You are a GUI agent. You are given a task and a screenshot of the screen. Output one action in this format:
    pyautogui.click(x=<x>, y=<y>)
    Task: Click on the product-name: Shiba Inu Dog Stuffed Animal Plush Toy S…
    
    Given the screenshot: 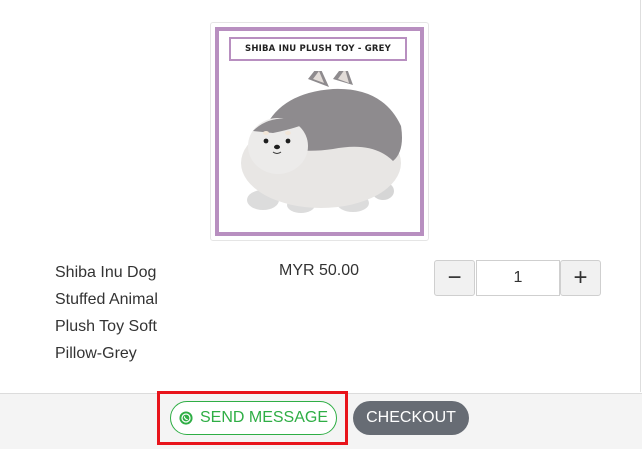 What is the action you would take?
    pyautogui.click(x=106, y=313)
    